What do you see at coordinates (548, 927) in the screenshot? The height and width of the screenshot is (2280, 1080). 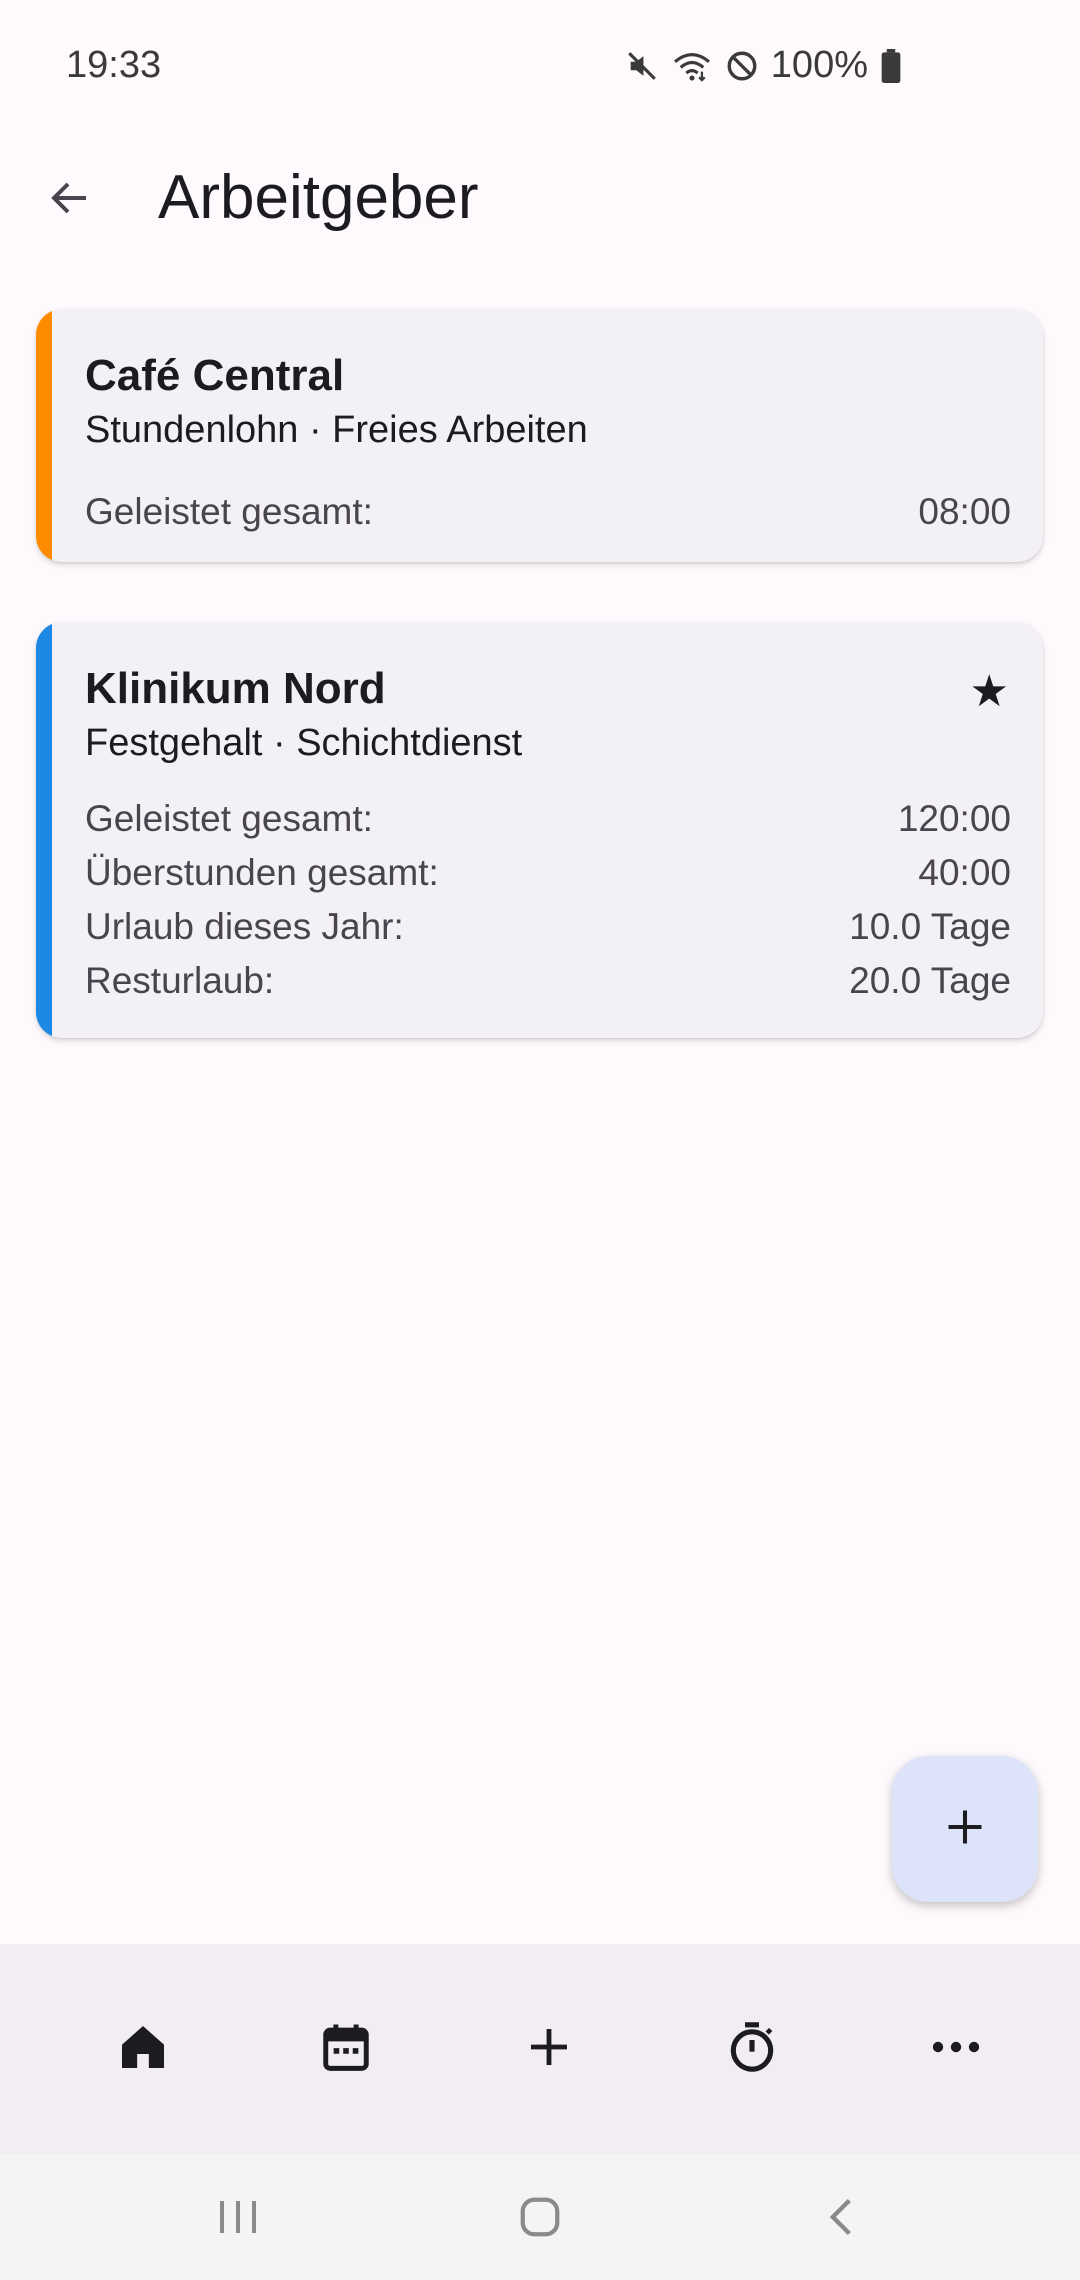 I see `stat-row: Urlaub dieses Jahr: 10.0 Tage` at bounding box center [548, 927].